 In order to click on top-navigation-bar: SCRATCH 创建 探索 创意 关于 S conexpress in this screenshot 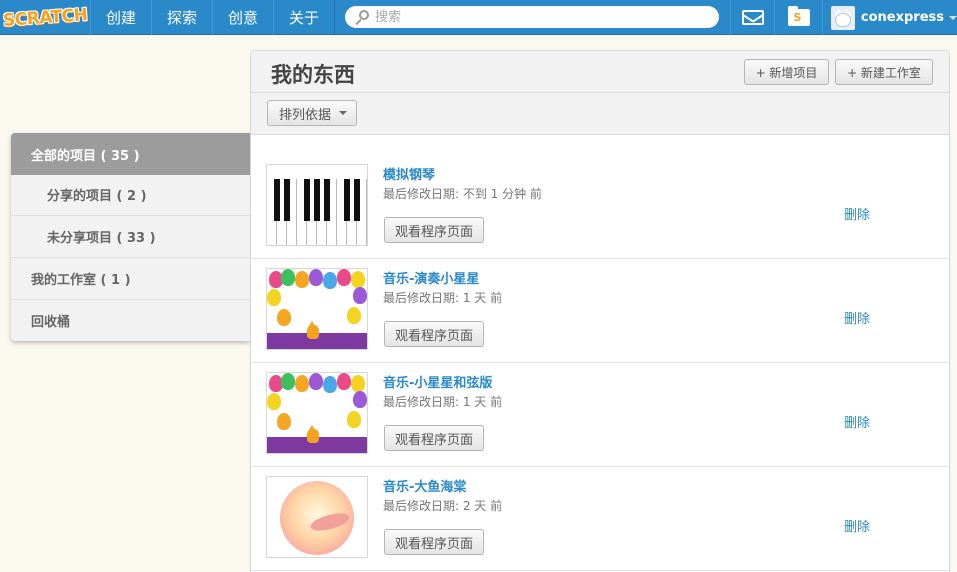, I will do `click(478, 17)`.